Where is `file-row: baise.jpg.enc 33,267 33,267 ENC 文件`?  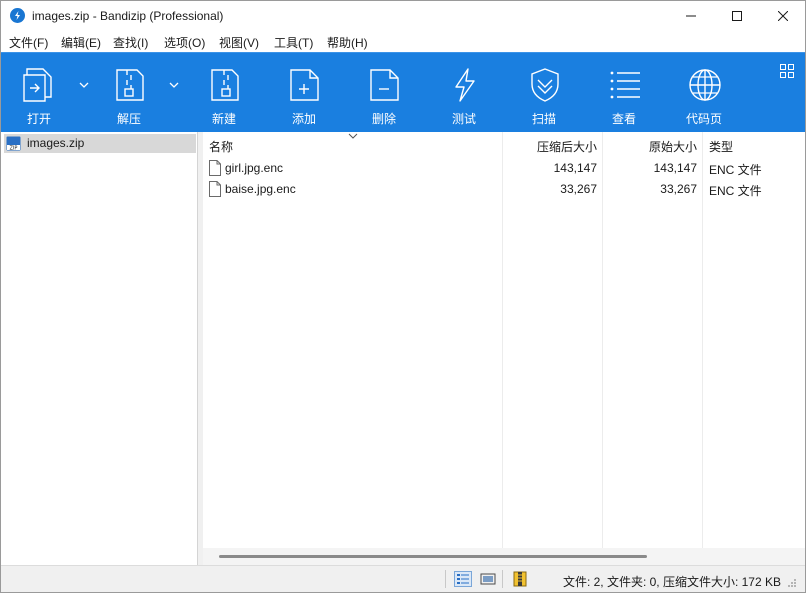
file-row: baise.jpg.enc 33,267 33,267 ENC 文件 is located at coordinates (504, 189).